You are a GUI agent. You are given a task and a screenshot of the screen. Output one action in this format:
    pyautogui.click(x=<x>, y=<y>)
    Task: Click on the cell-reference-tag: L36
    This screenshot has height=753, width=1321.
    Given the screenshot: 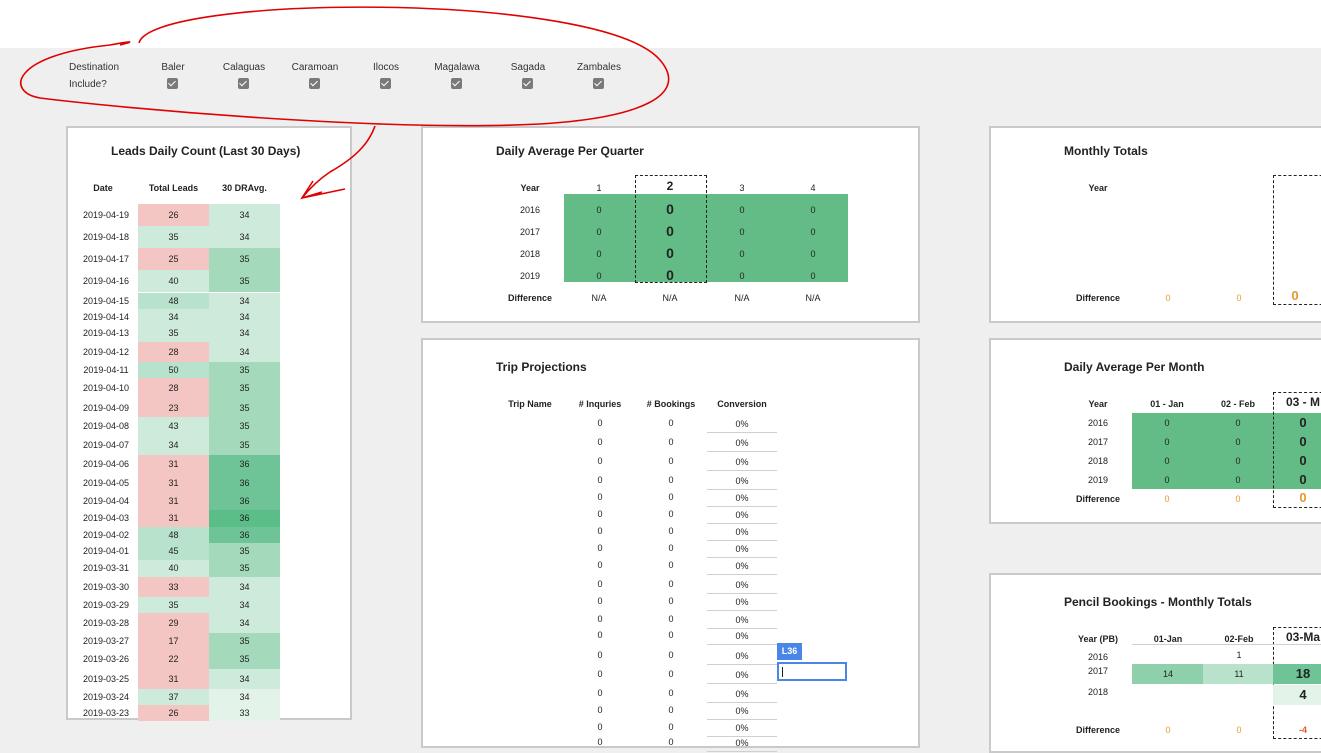 What is the action you would take?
    pyautogui.click(x=789, y=651)
    